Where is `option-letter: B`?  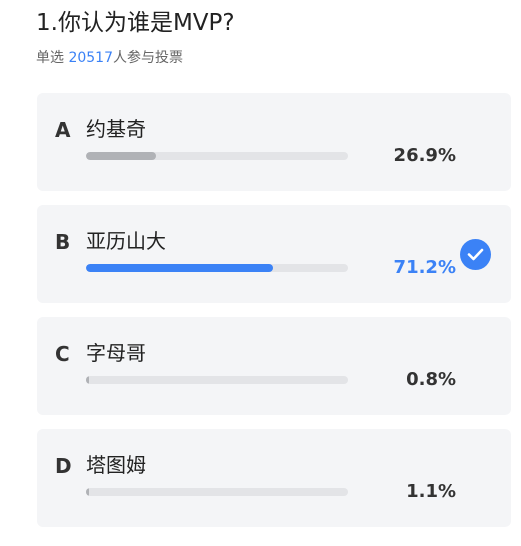 option-letter: B is located at coordinates (63, 242).